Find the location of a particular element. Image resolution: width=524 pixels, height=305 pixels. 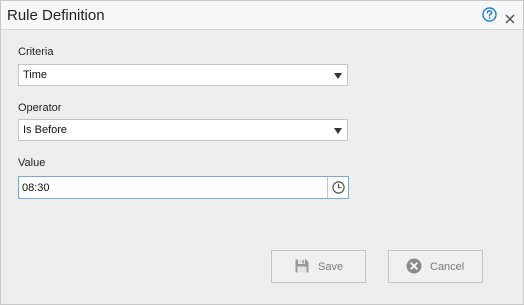

value-input is located at coordinates (173, 187).